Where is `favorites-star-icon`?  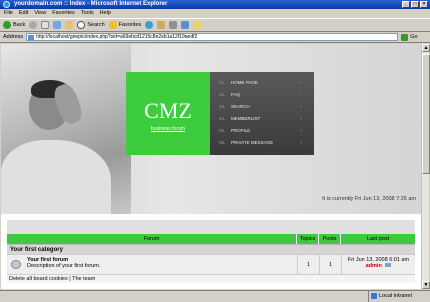
favorites-star-icon is located at coordinates (112, 25).